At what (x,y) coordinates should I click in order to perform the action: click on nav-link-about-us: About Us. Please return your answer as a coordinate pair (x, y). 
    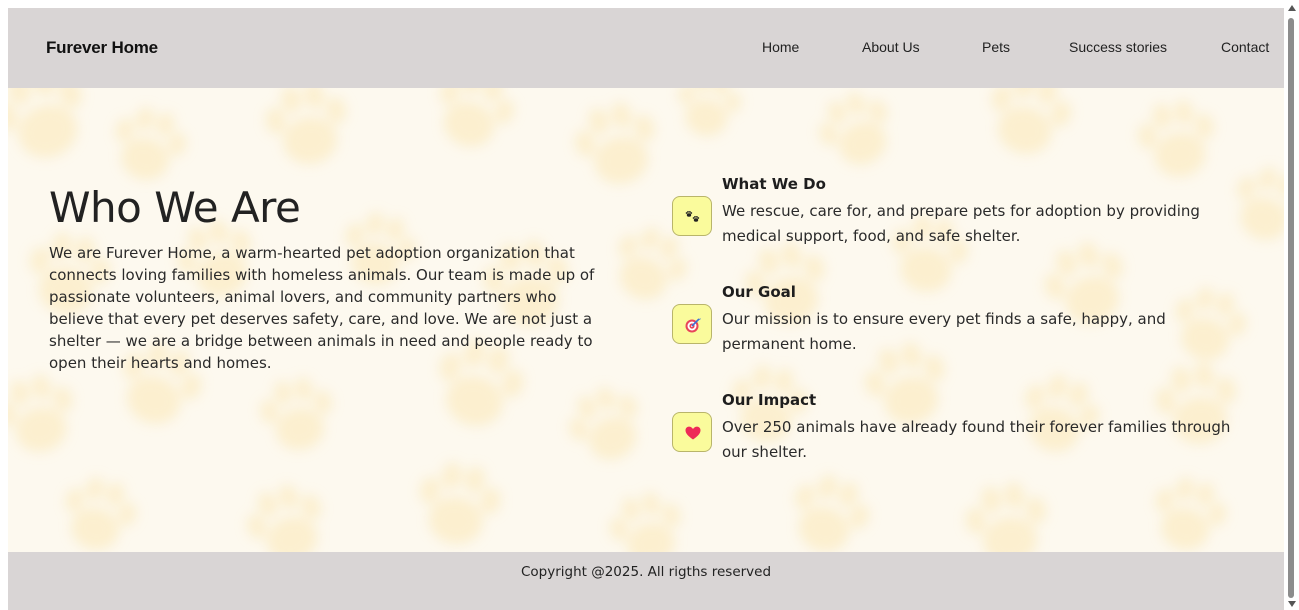
    Looking at the image, I should click on (891, 47).